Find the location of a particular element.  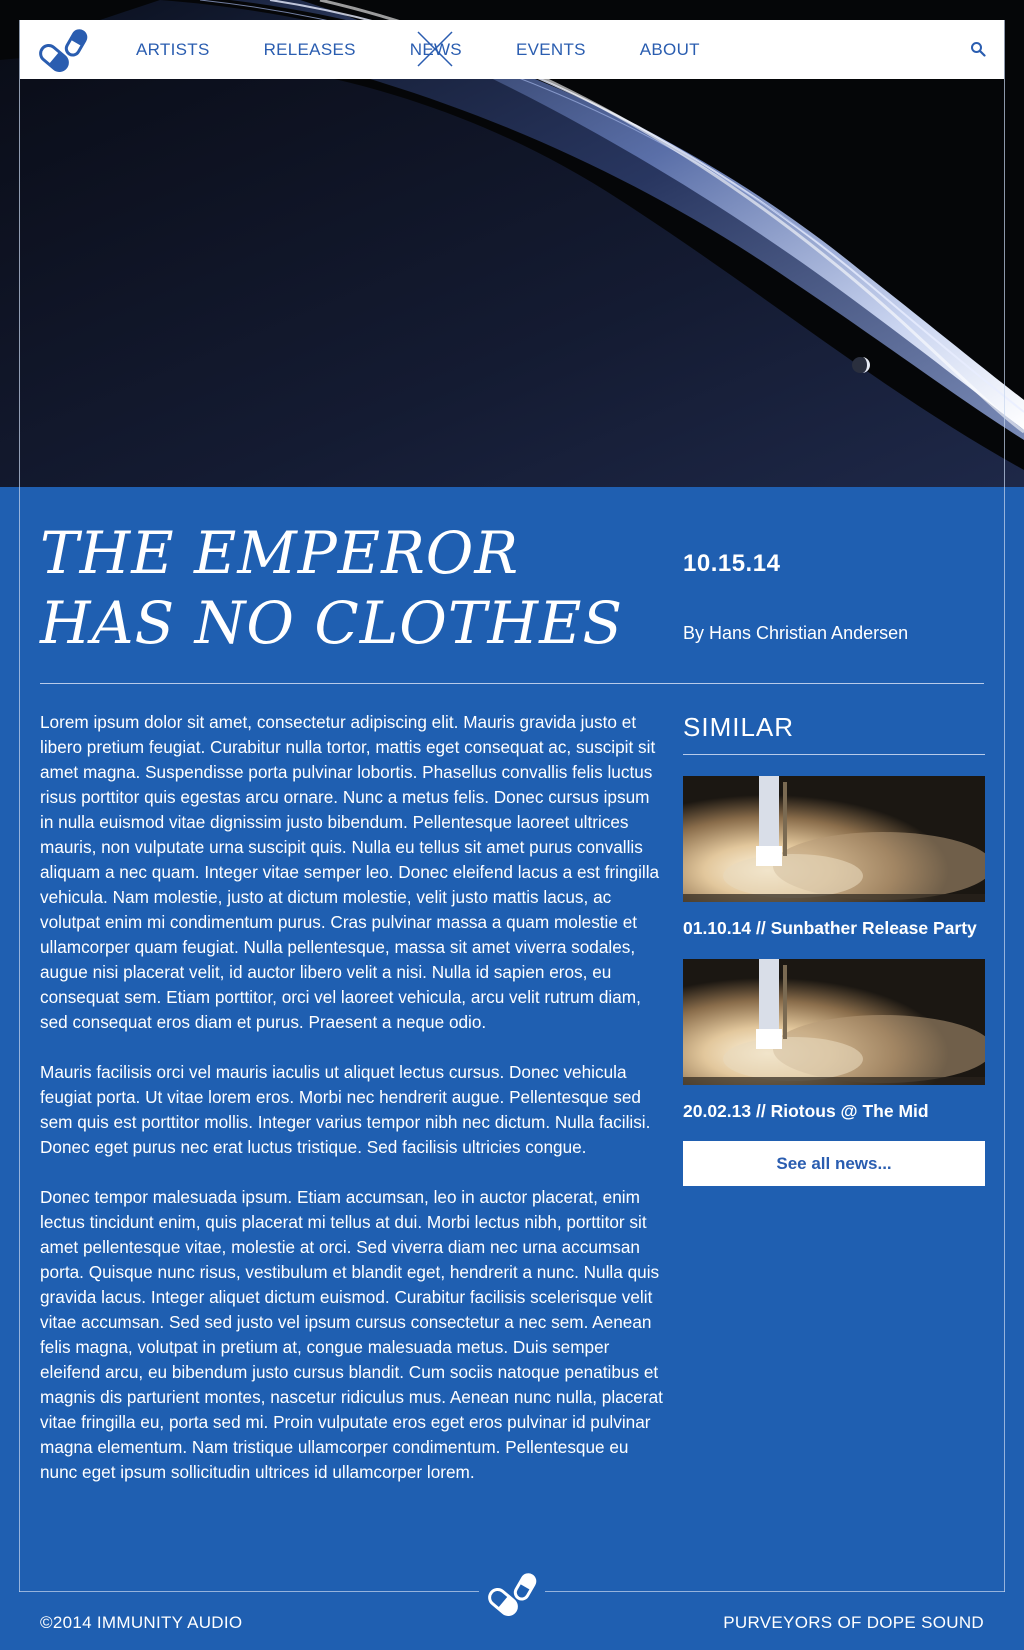

frame-line-left is located at coordinates (19, 806).